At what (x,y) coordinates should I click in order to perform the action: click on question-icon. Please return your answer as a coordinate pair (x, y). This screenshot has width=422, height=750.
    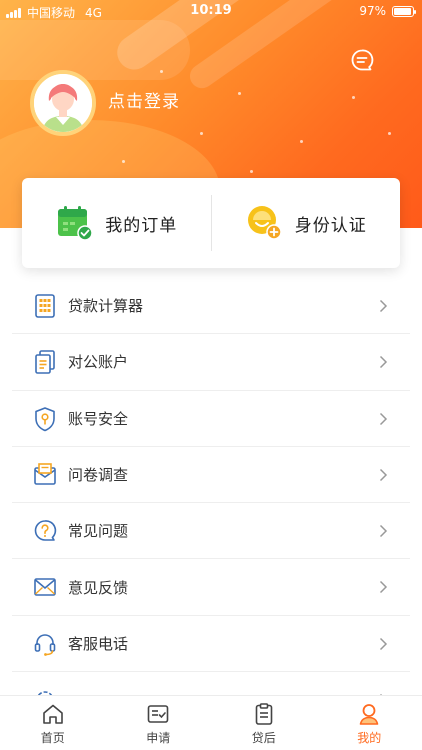
    Looking at the image, I should click on (45, 530).